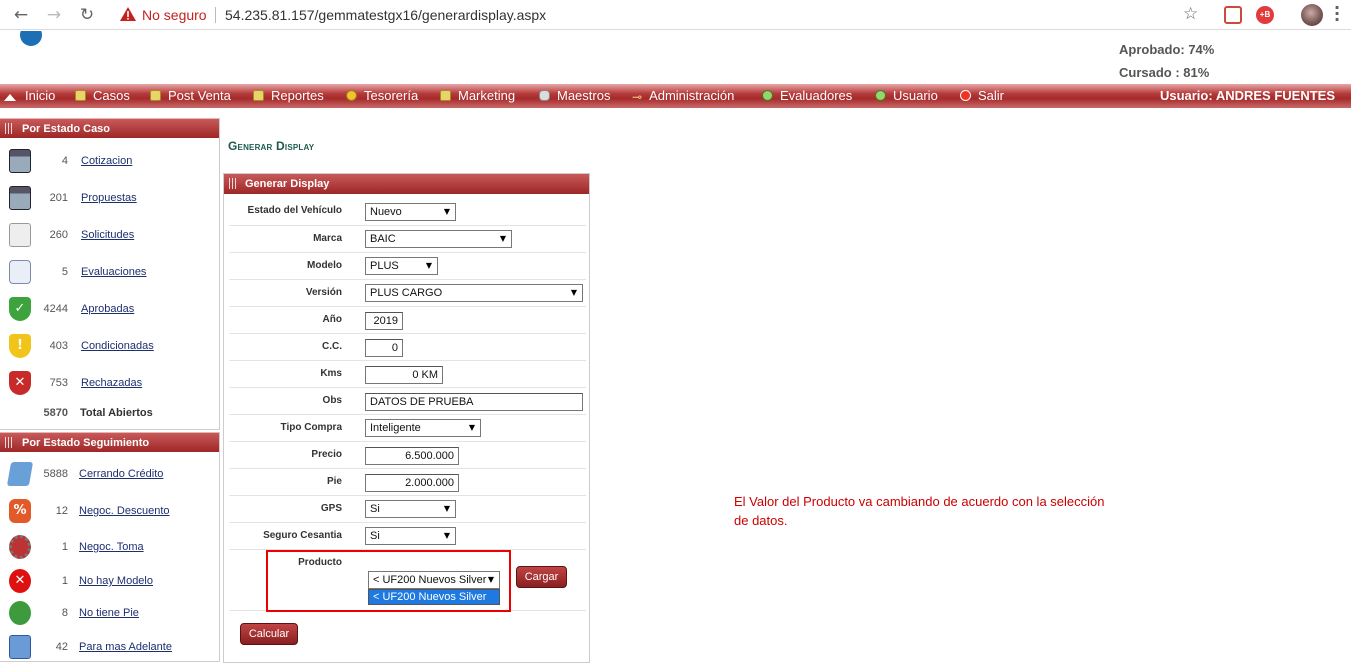 Image resolution: width=1351 pixels, height=663 pixels. Describe the element at coordinates (125, 647) in the screenshot. I see `item-link: Para mas Adelante` at that location.